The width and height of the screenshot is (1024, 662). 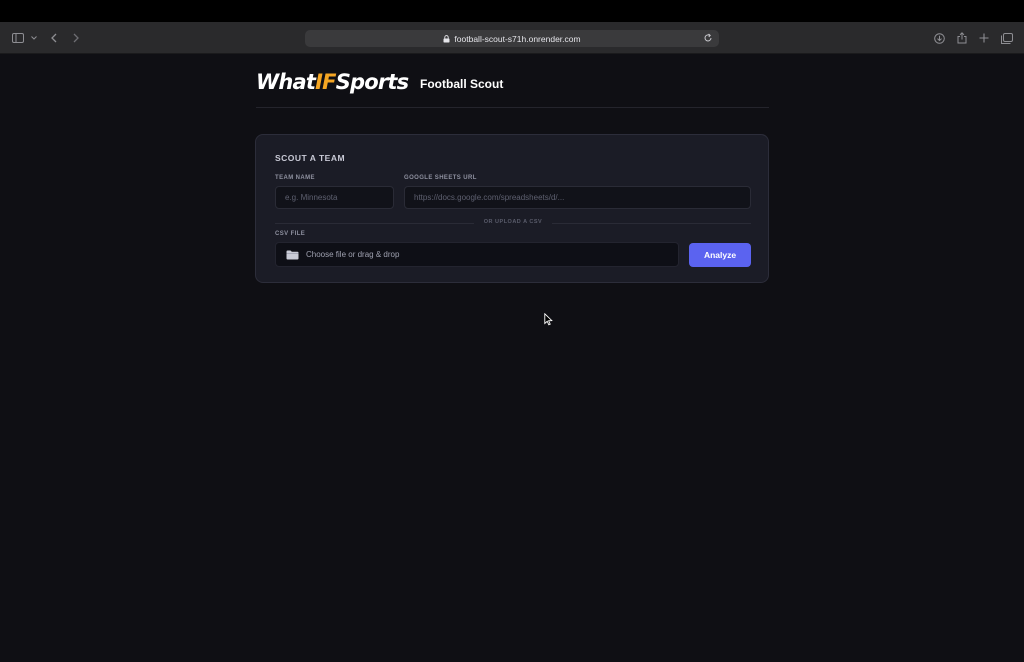 I want to click on tab-overview-icon, so click(x=1007, y=38).